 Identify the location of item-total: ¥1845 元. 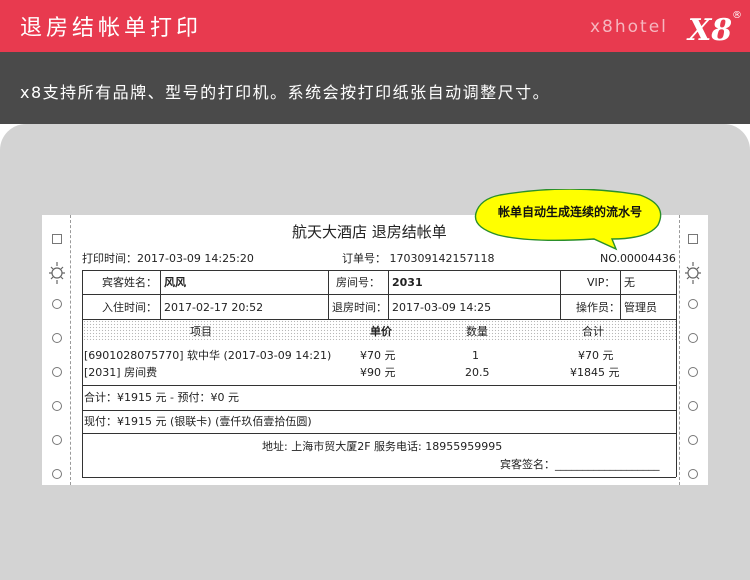
(595, 372).